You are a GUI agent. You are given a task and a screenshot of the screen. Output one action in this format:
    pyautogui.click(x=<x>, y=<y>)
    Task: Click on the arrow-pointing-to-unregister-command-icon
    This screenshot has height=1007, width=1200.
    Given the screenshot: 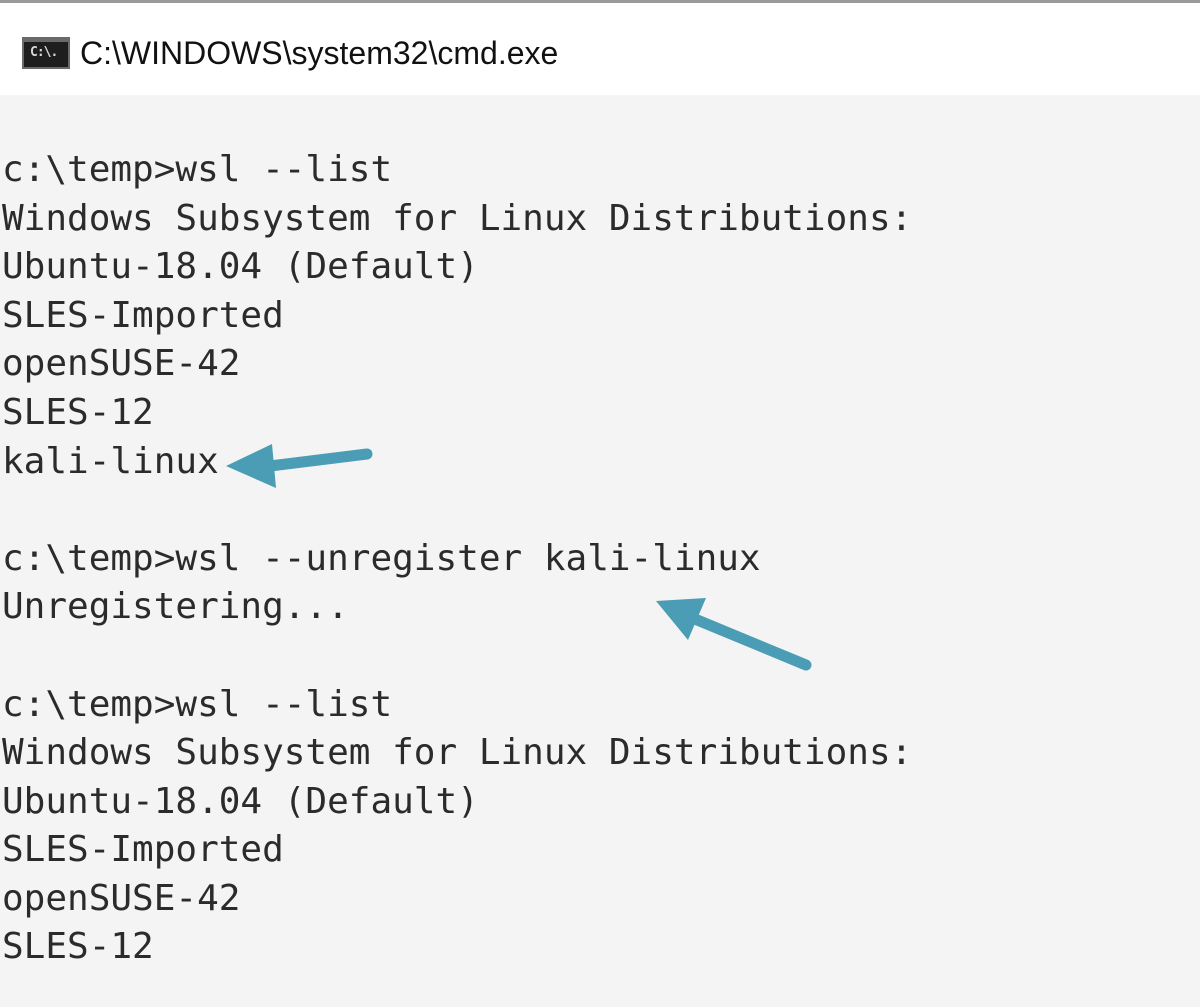 What is the action you would take?
    pyautogui.click(x=734, y=634)
    